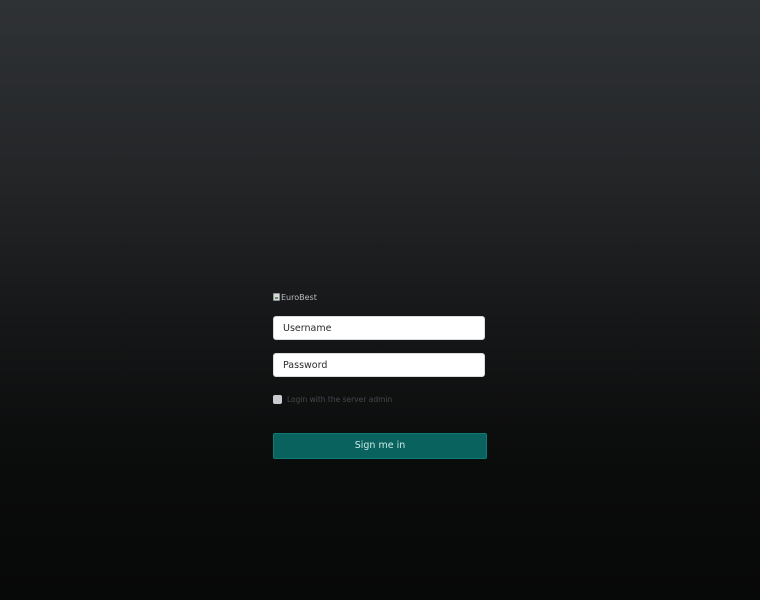  I want to click on sign-in-button: Sign me in, so click(380, 446).